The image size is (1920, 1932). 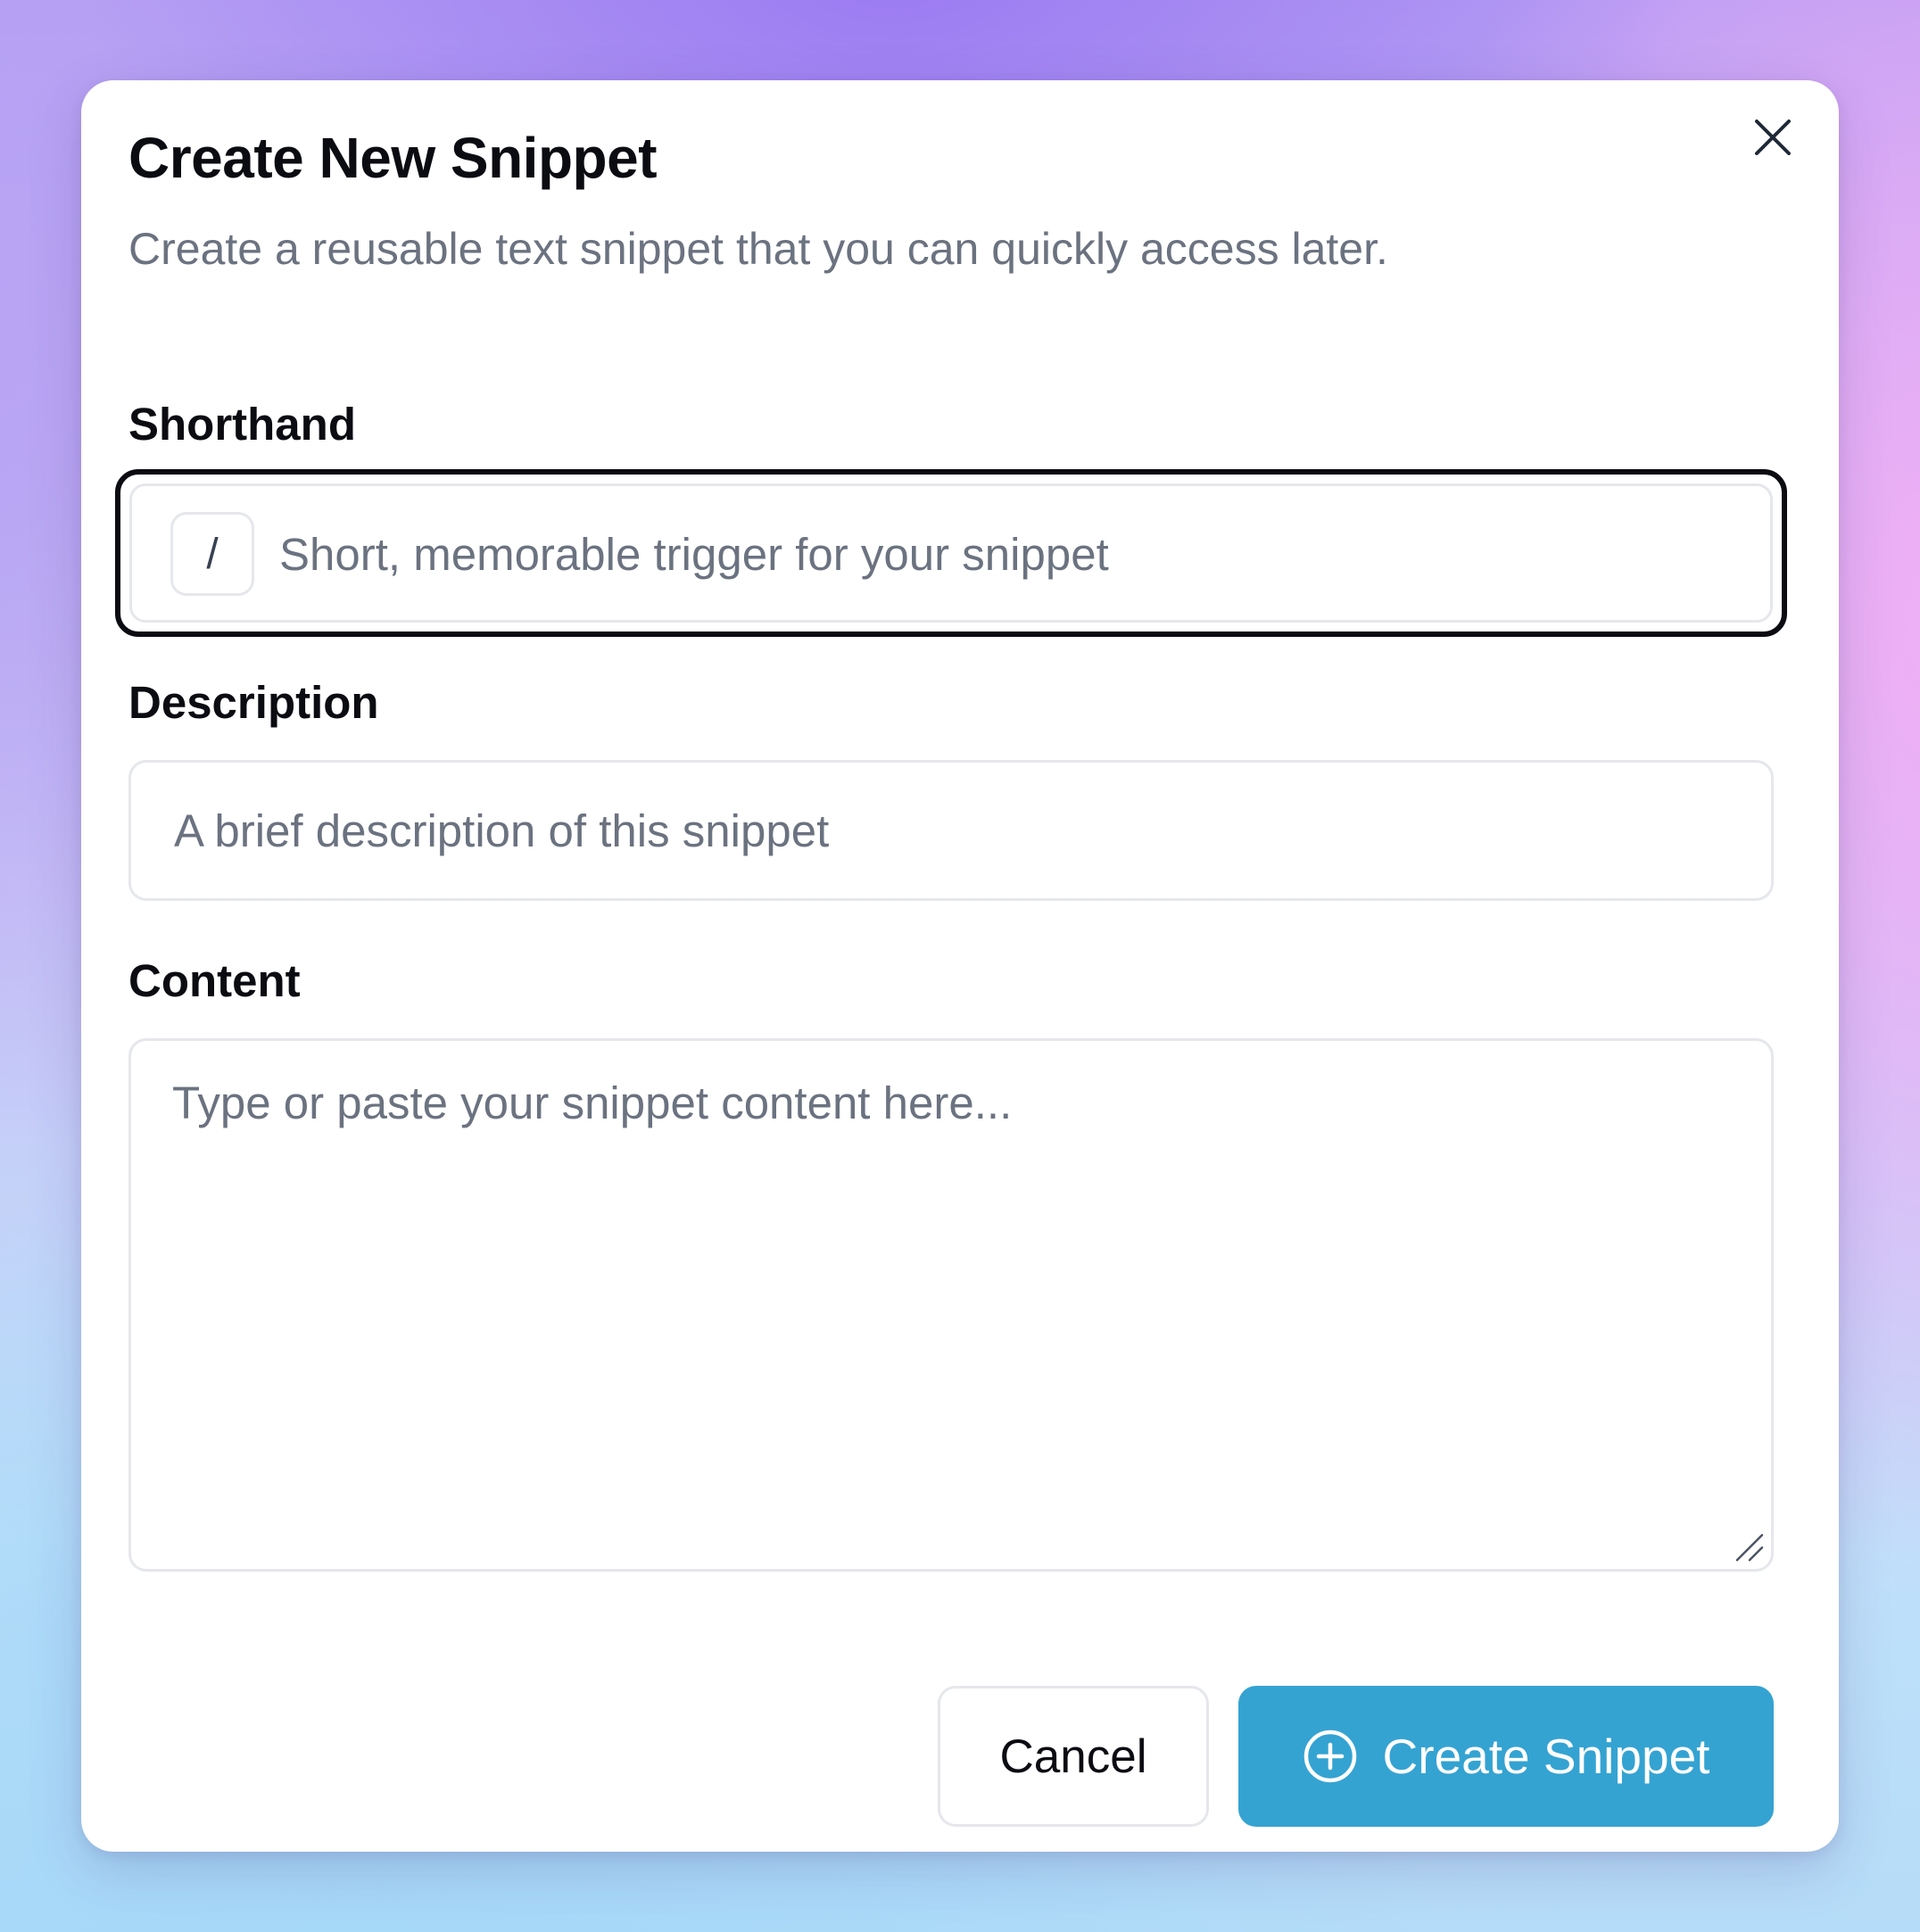 What do you see at coordinates (214, 980) in the screenshot?
I see `content-label: Content` at bounding box center [214, 980].